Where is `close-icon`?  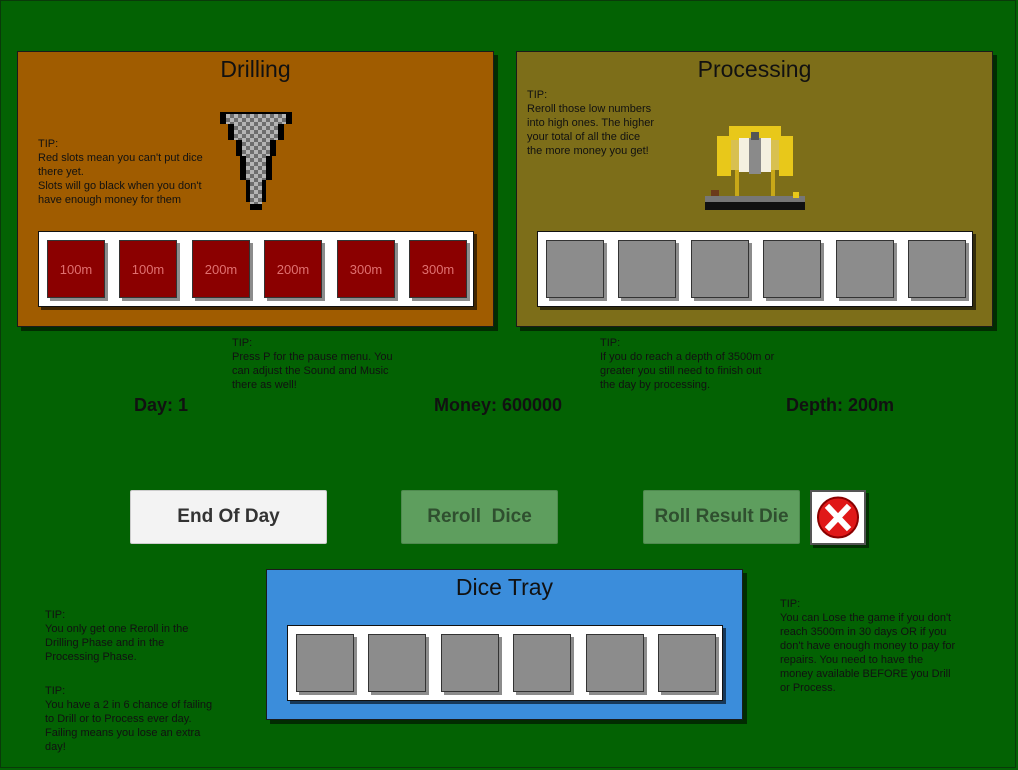
close-icon is located at coordinates (838, 517).